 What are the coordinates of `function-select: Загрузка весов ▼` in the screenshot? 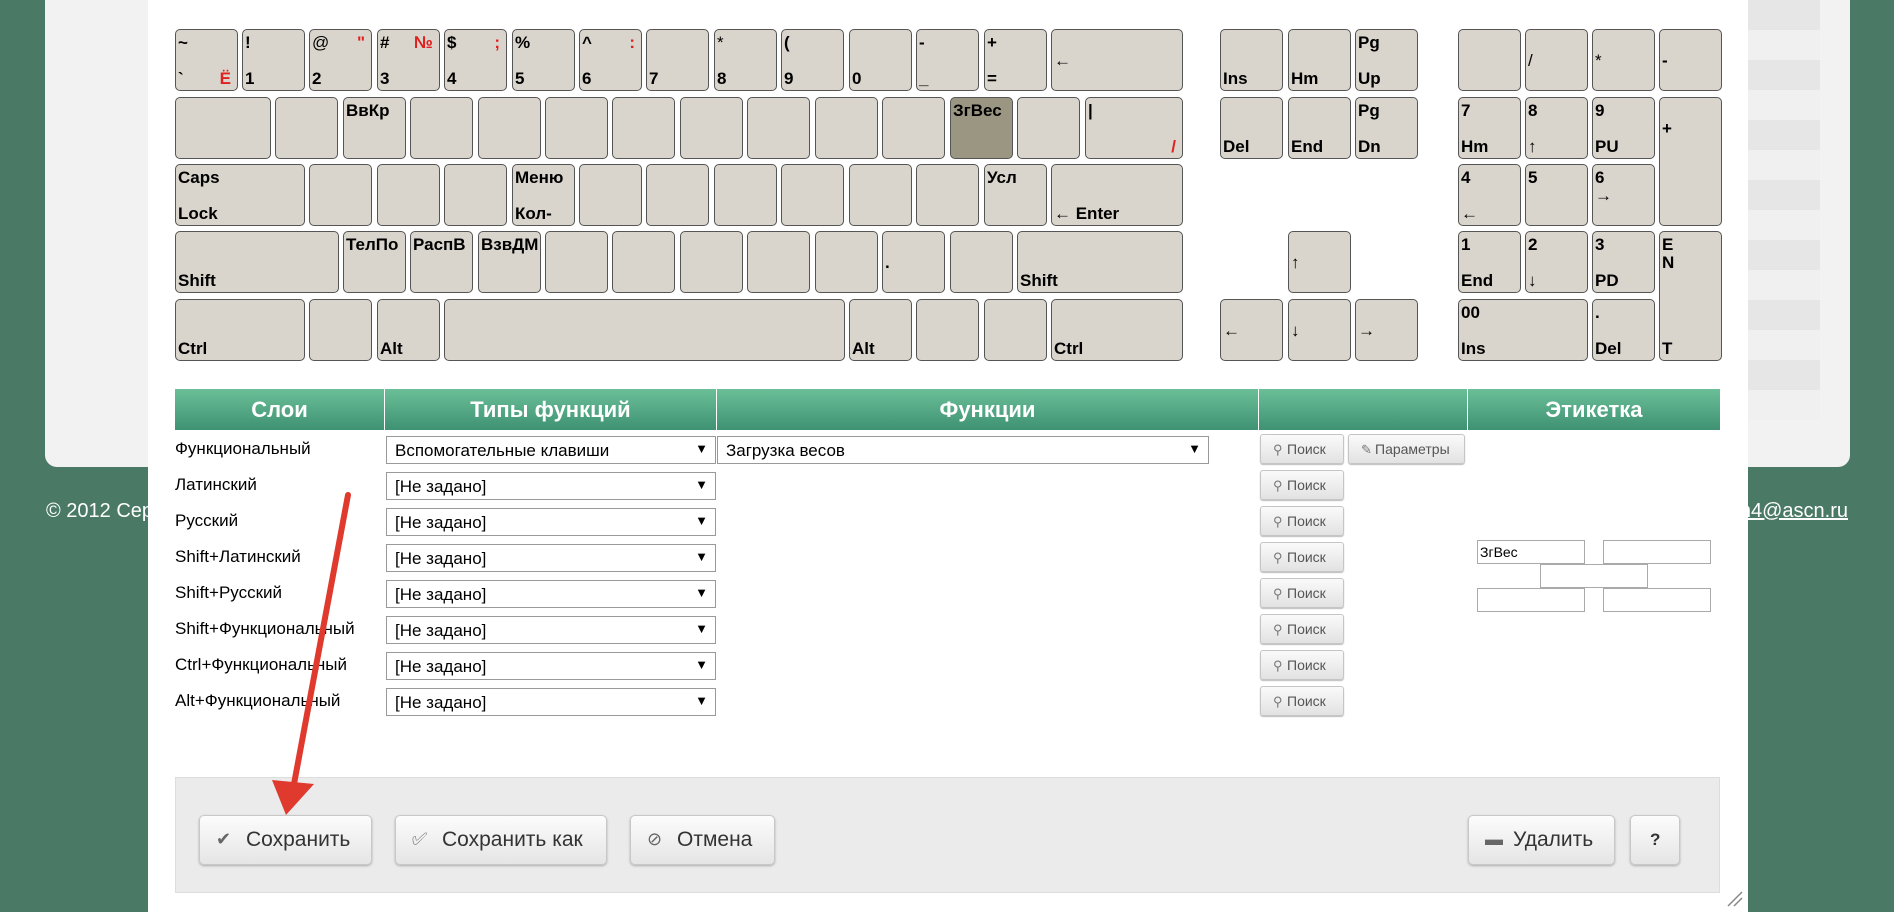 It's located at (963, 450).